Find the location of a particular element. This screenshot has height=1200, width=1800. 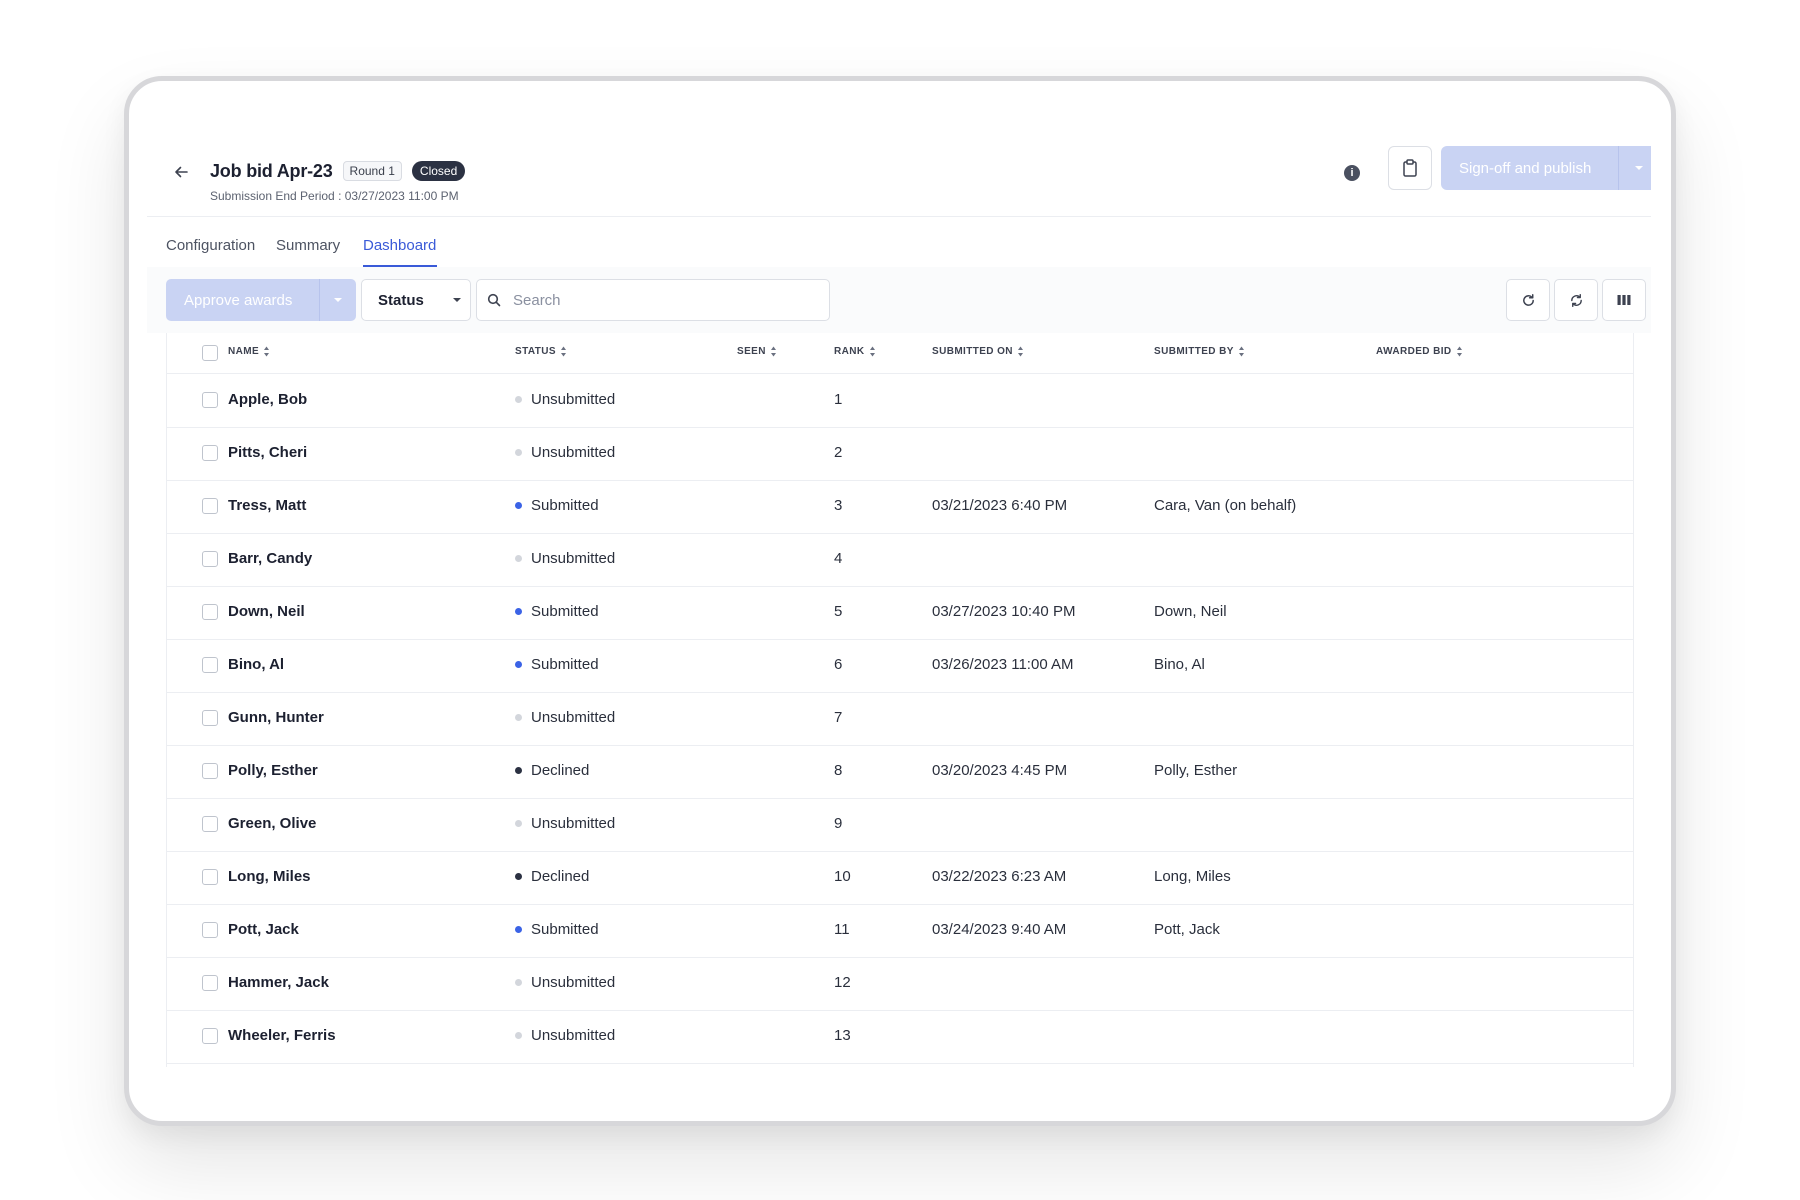

cell-submitted-by: Bino, Al is located at coordinates (1179, 664).